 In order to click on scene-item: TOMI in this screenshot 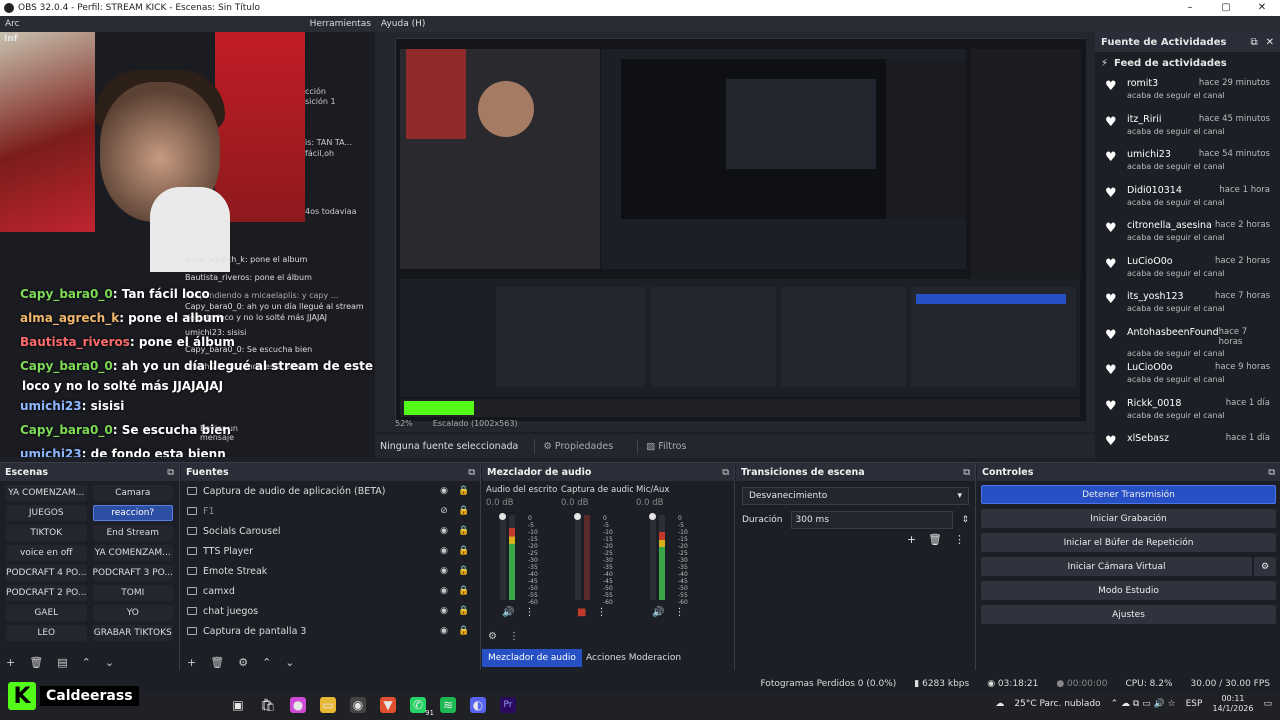, I will do `click(132, 593)`.